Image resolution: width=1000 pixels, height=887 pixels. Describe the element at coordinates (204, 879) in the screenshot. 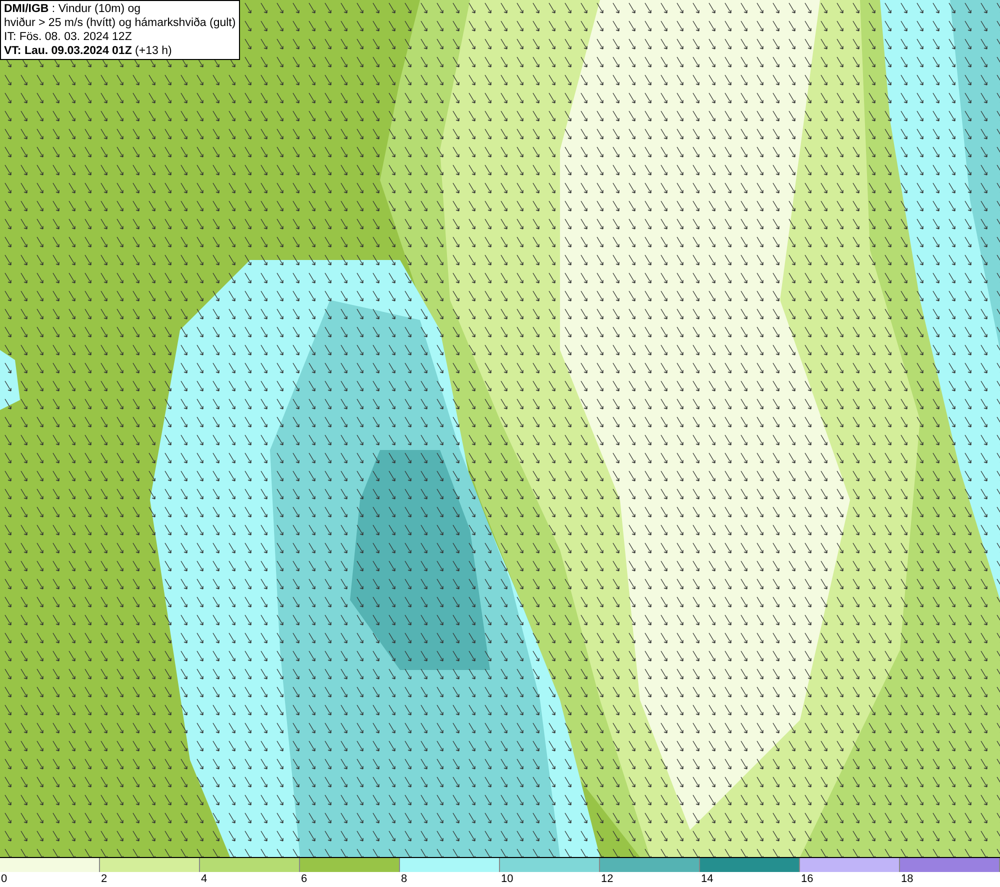

I see `legend-tick-label: 4` at that location.